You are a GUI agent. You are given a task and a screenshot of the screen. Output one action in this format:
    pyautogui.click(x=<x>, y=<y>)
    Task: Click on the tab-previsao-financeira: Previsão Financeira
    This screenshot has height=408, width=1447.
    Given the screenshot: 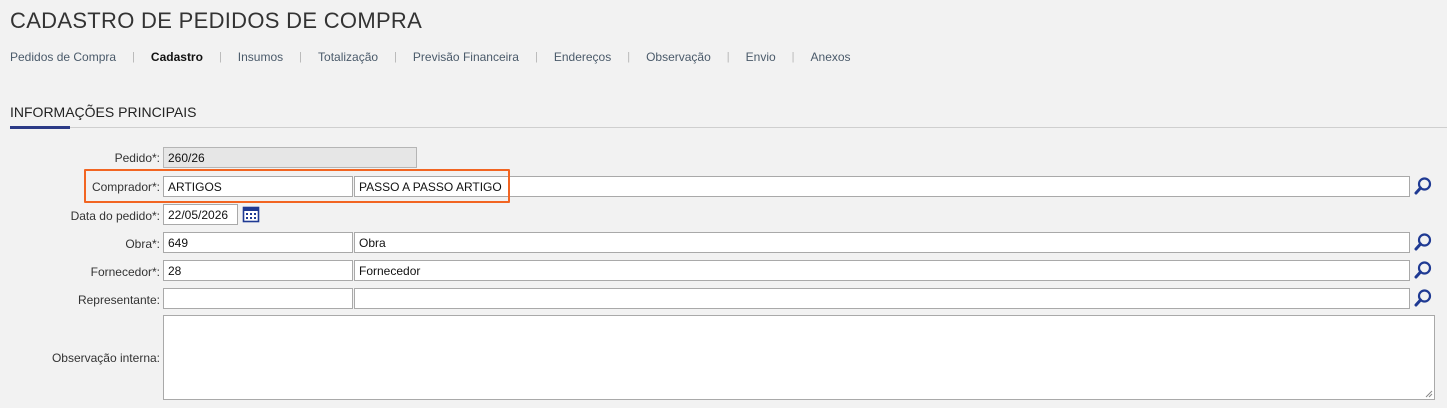 What is the action you would take?
    pyautogui.click(x=466, y=57)
    